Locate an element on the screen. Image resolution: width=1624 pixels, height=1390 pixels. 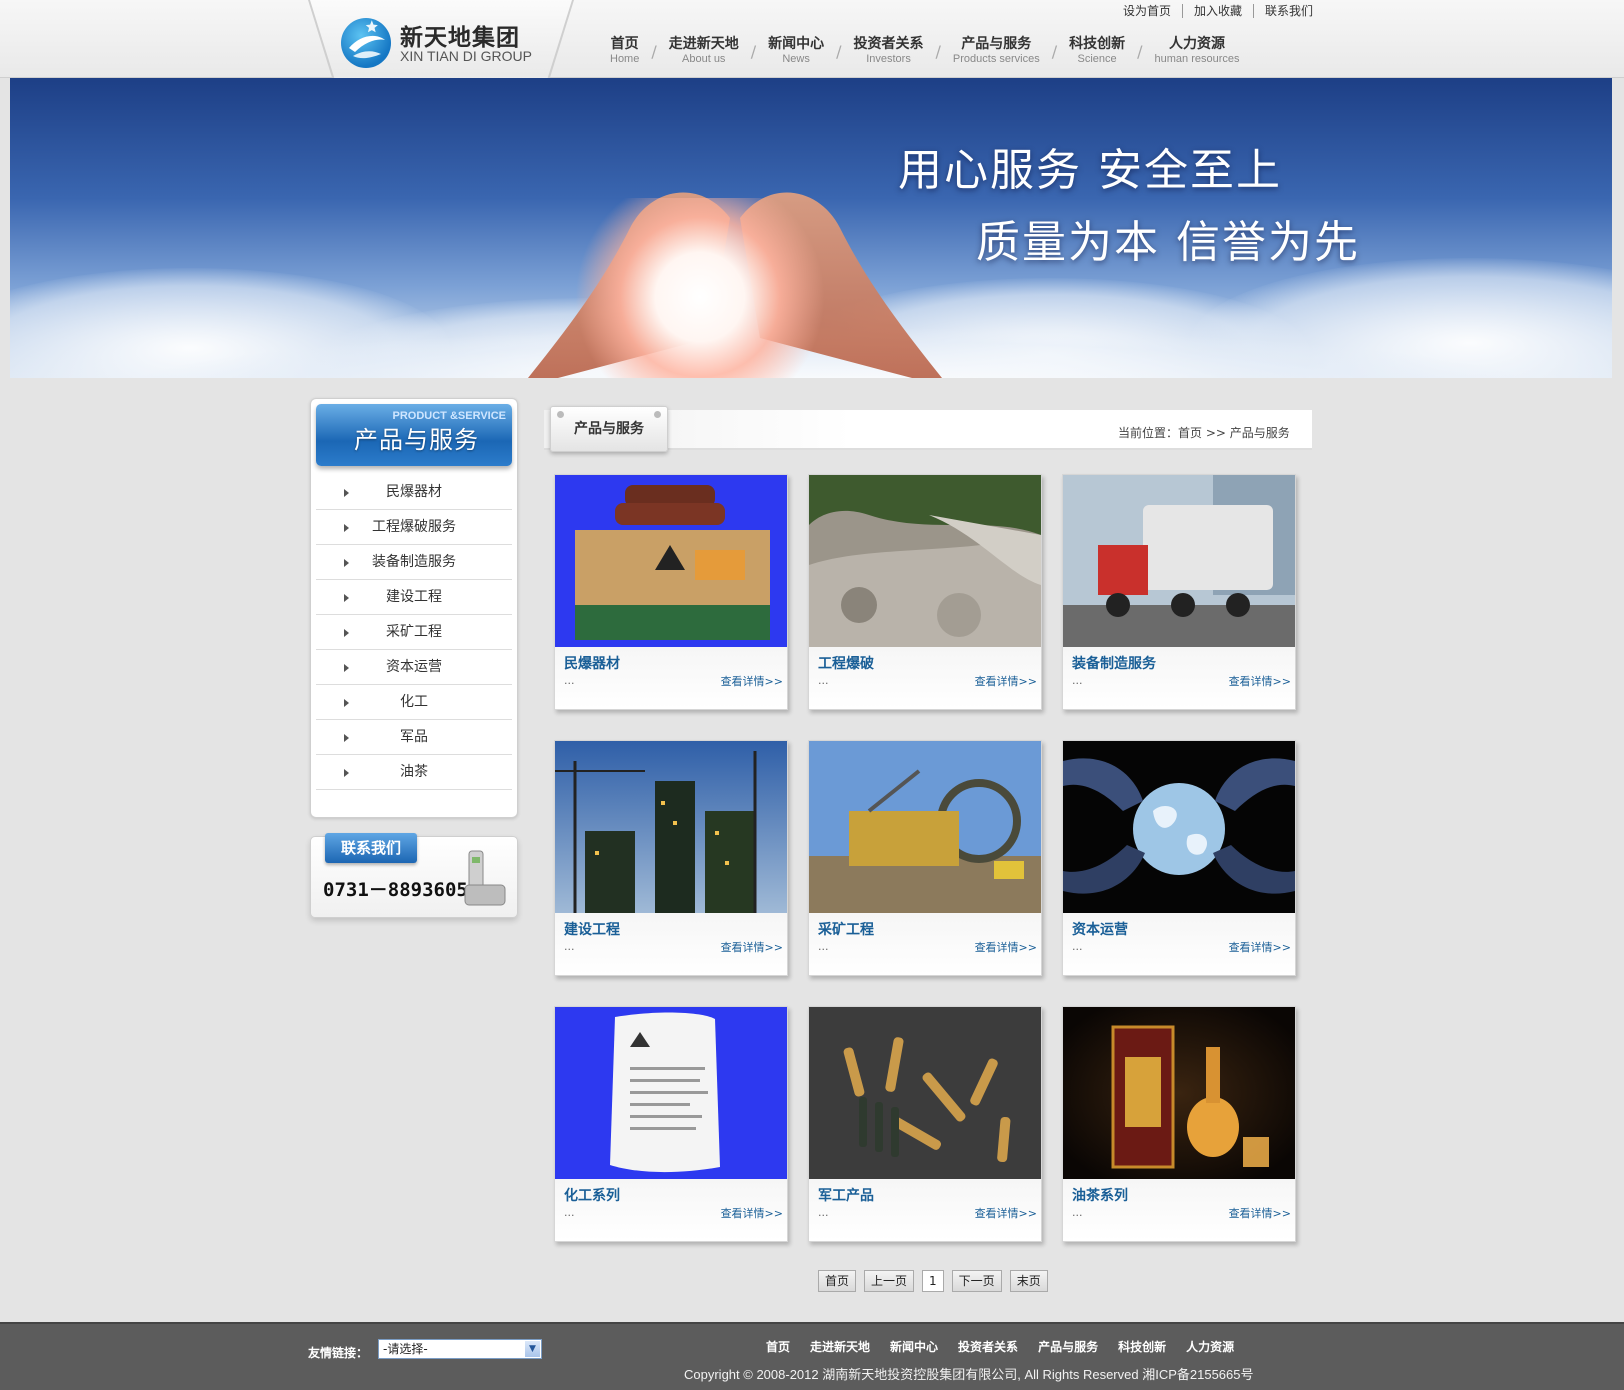
product-card: 化工系列 ... 查看详情>> is located at coordinates (671, 1124).